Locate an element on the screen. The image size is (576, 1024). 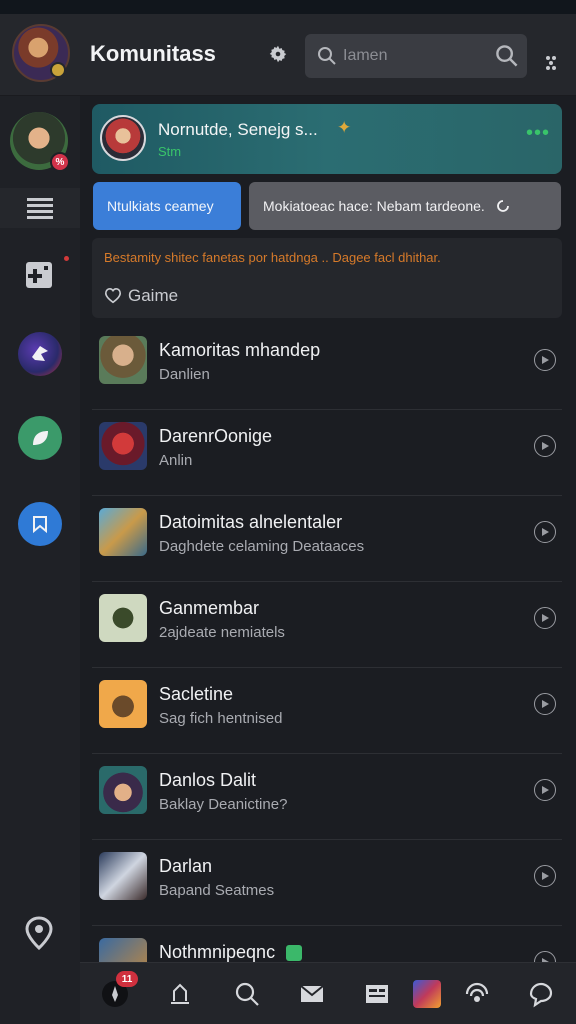
sidebar-item-game-red is located at coordinates (40, 354).